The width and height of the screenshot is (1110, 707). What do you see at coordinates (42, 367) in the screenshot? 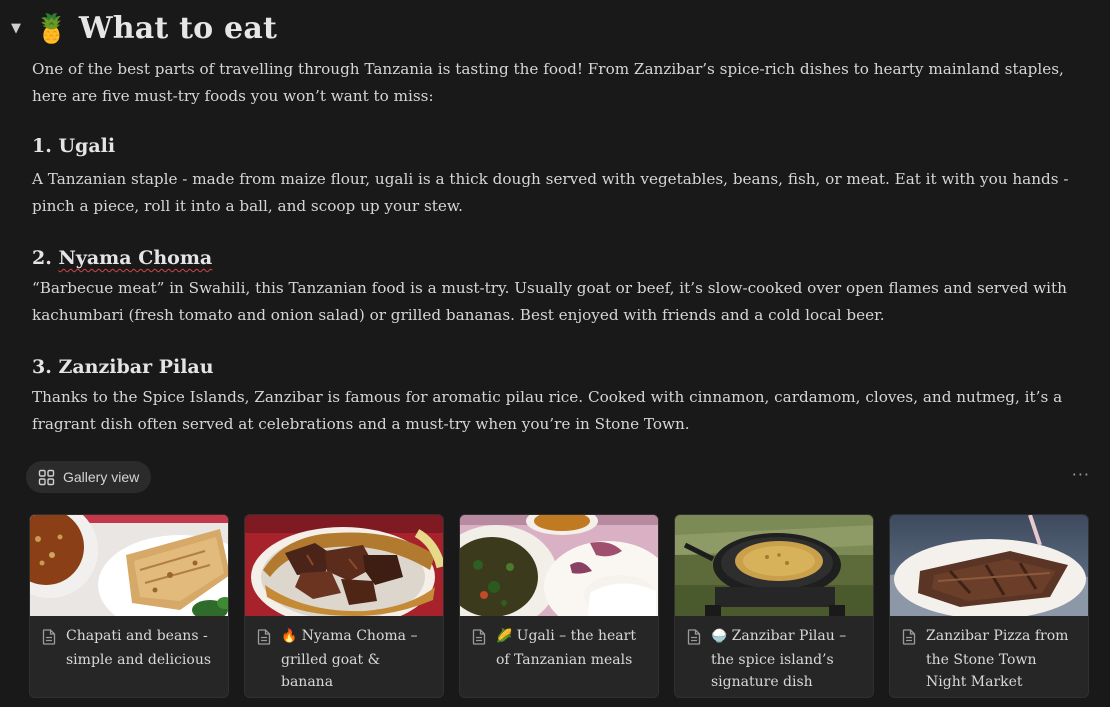
I see `heading-number: 3.` at bounding box center [42, 367].